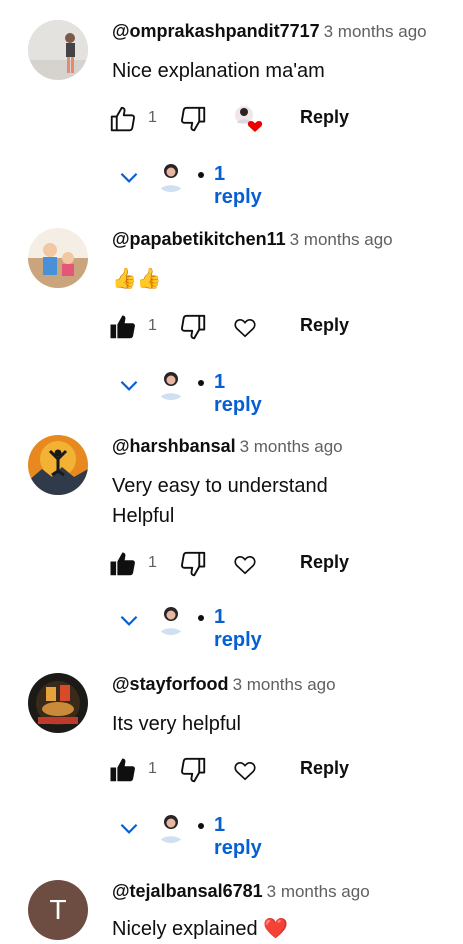 The width and height of the screenshot is (463, 944). Describe the element at coordinates (170, 684) in the screenshot. I see `author-name: @stayforfood` at that location.